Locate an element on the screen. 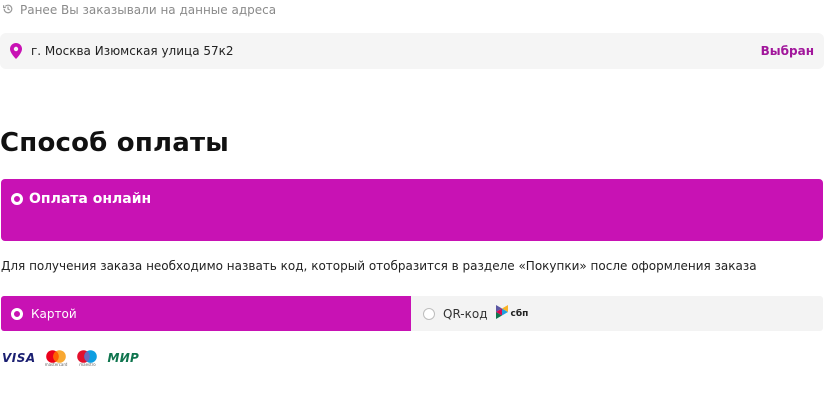 This screenshot has height=400, width=837. previous-addresses-text: Ранее Вы заказывали на данные адреса is located at coordinates (148, 10).